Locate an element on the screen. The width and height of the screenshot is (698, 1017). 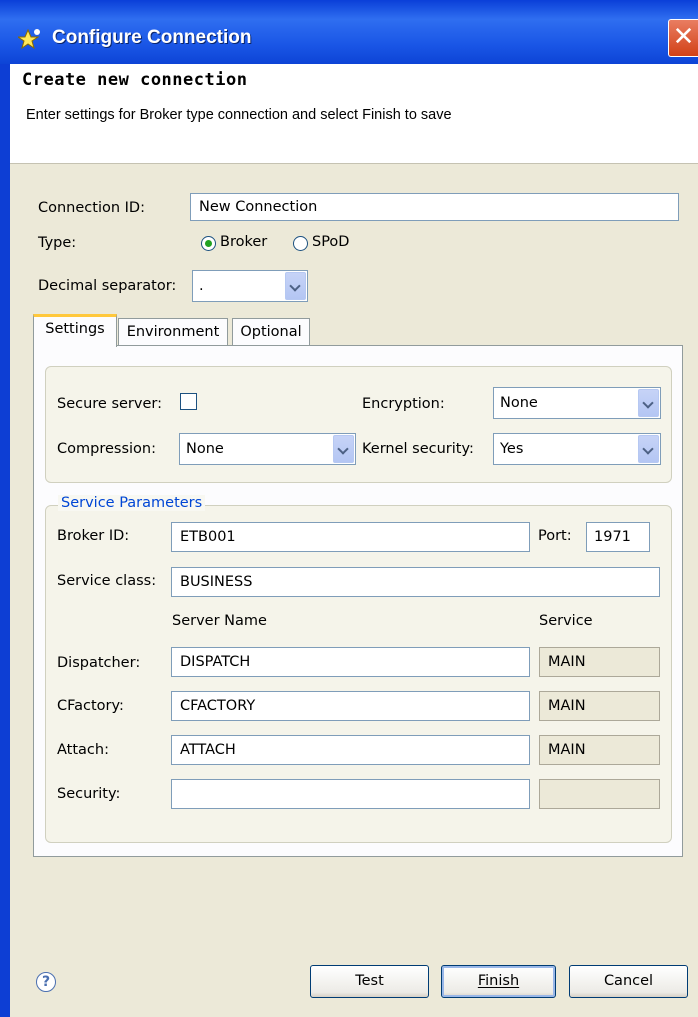
dispatcher-service-field: MAIN is located at coordinates (599, 662).